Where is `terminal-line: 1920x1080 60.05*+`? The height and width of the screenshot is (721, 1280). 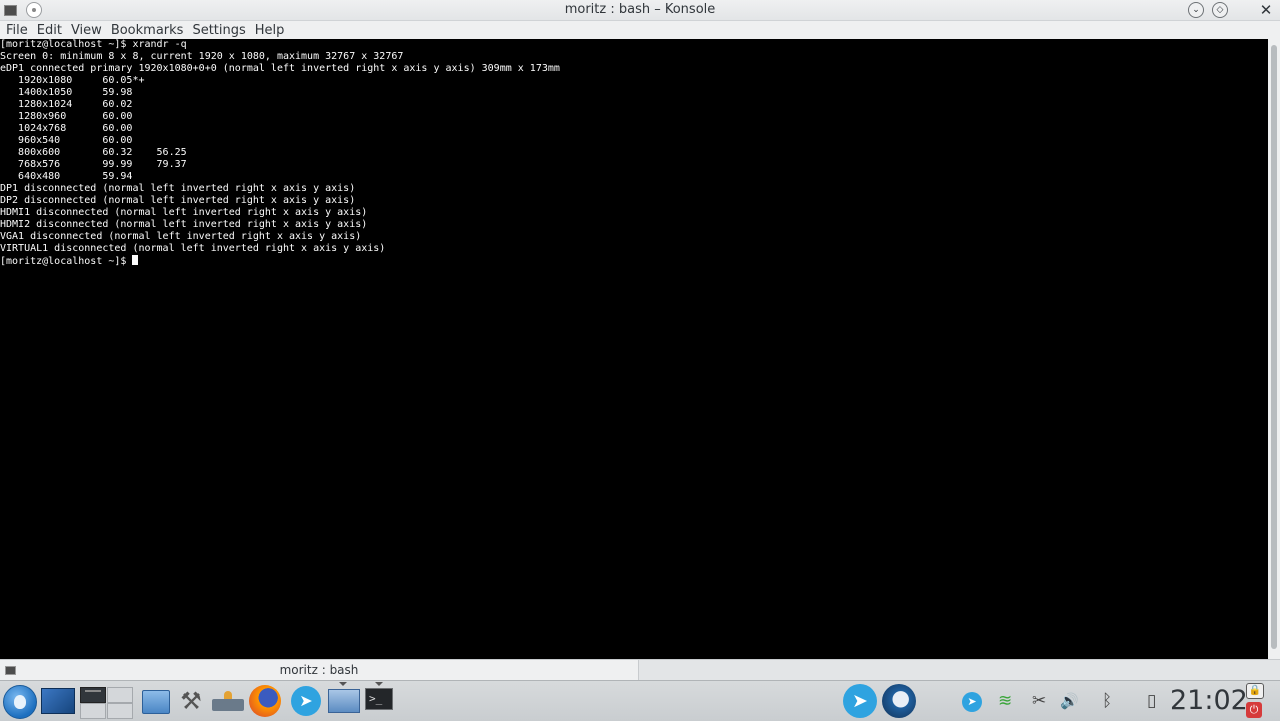
terminal-line: 1920x1080 60.05*+ is located at coordinates (72, 80).